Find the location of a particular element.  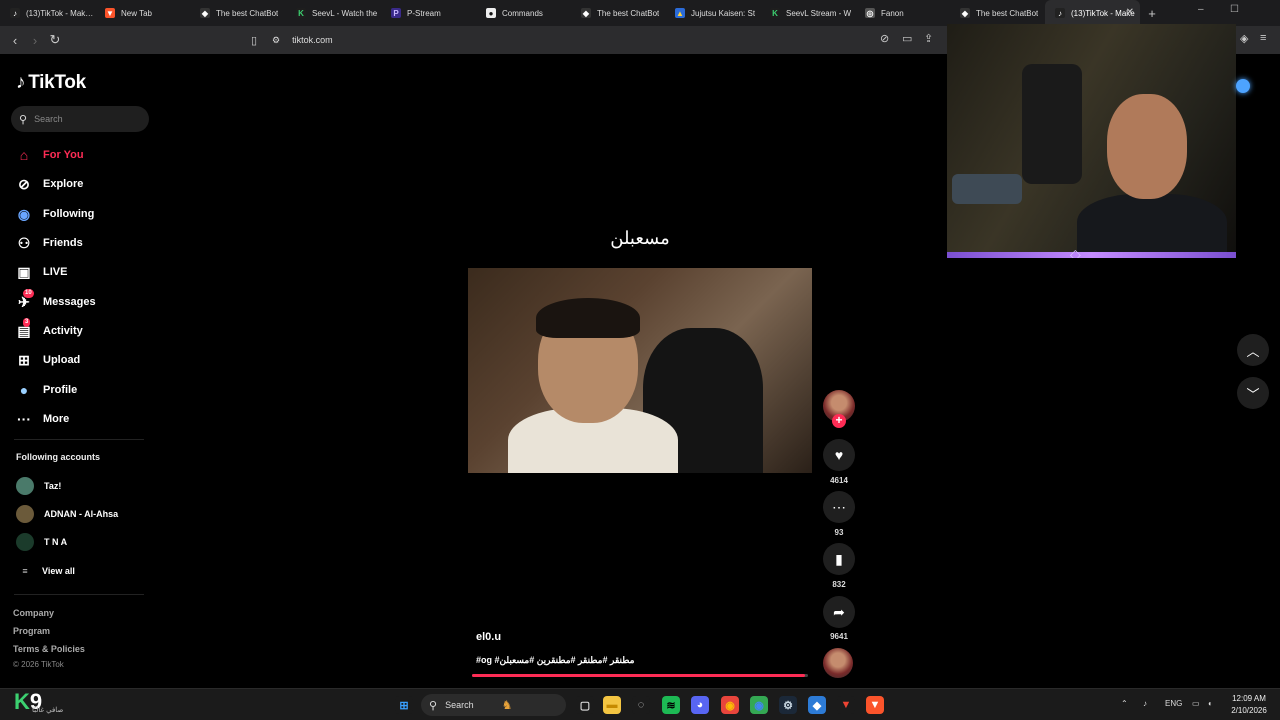

nav-item-live: ▣ LIVE is located at coordinates (40, 272).